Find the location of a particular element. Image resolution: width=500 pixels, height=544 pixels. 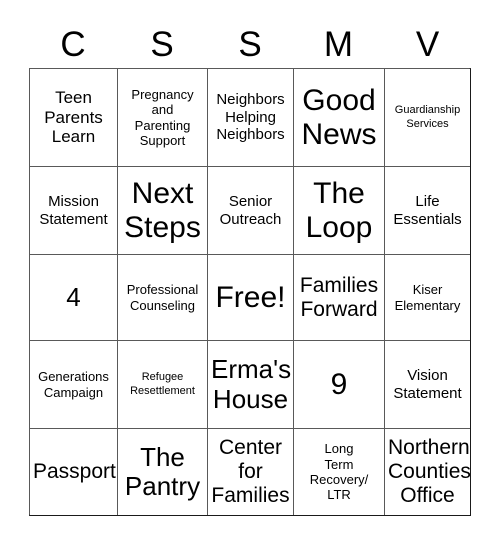

bingo-cell-r4c3: Erma's House is located at coordinates (251, 385).